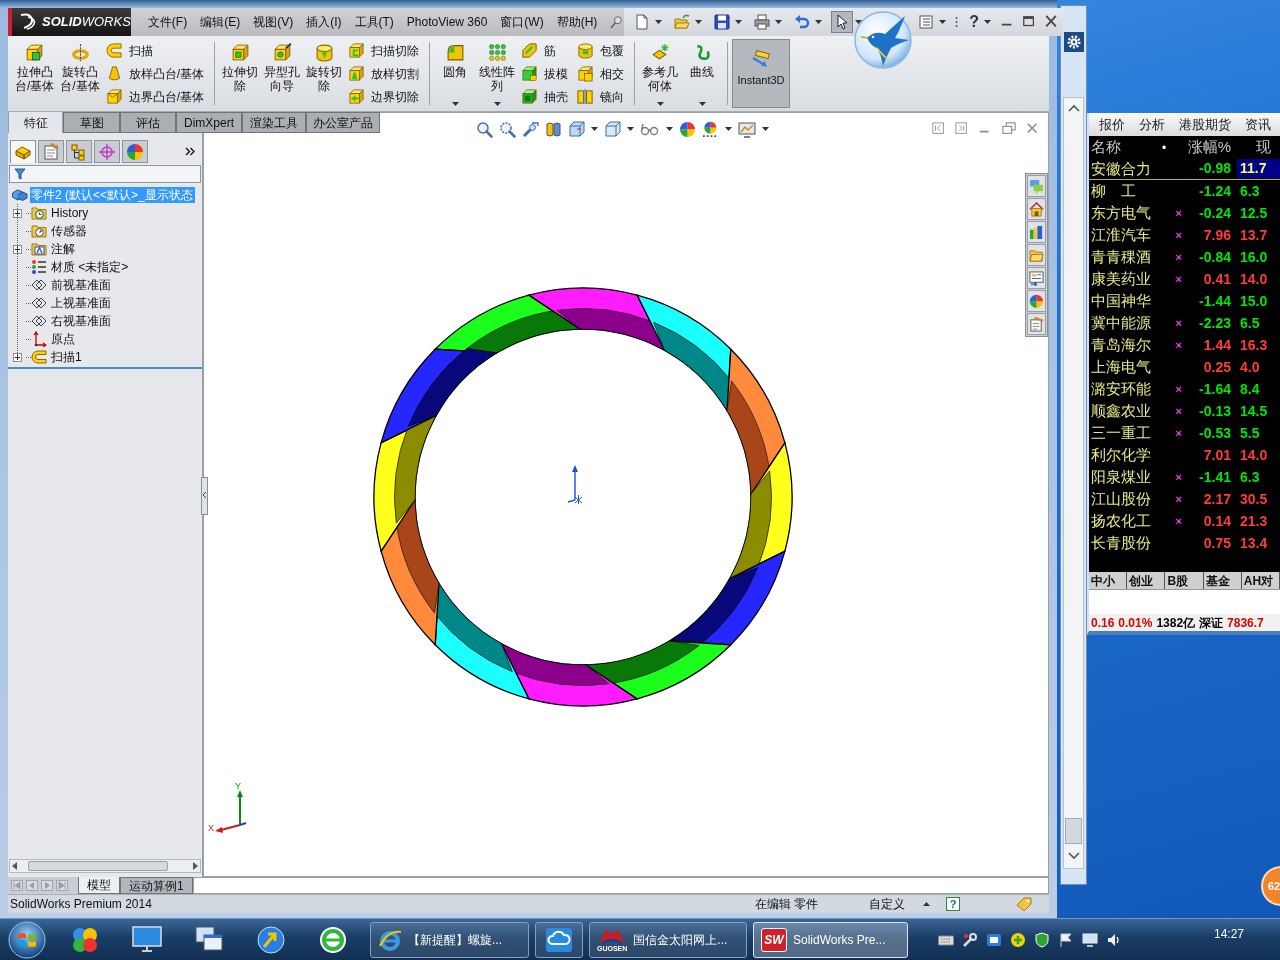  What do you see at coordinates (105, 174) in the screenshot?
I see `filter-field` at bounding box center [105, 174].